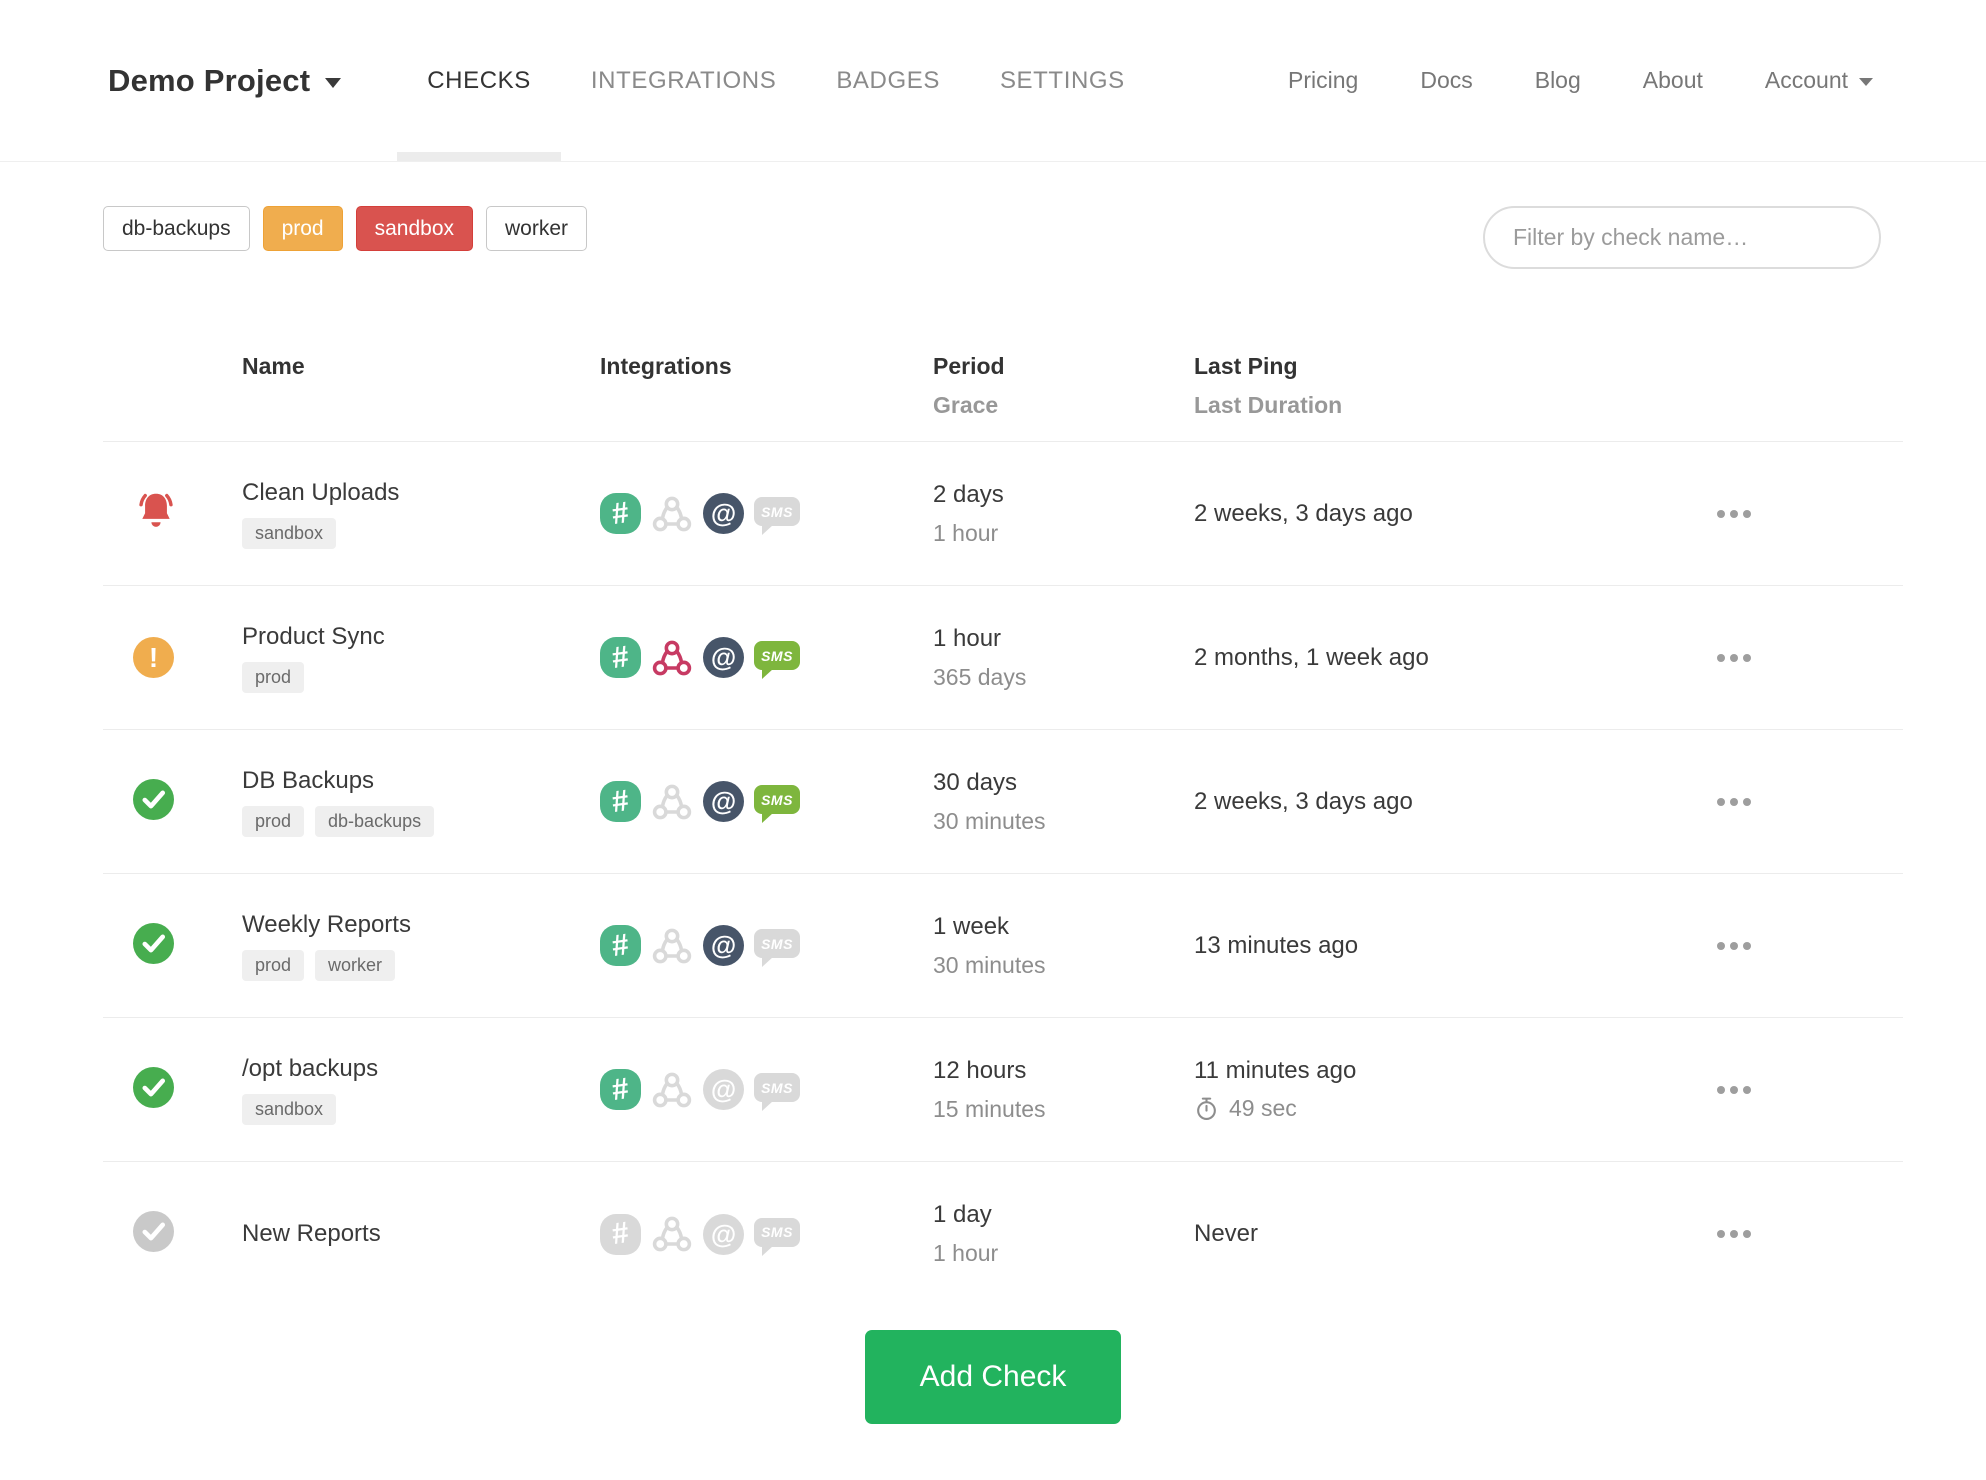 This screenshot has width=1986, height=1480. Describe the element at coordinates (1226, 1233) in the screenshot. I see `last-ping-value: Never` at that location.